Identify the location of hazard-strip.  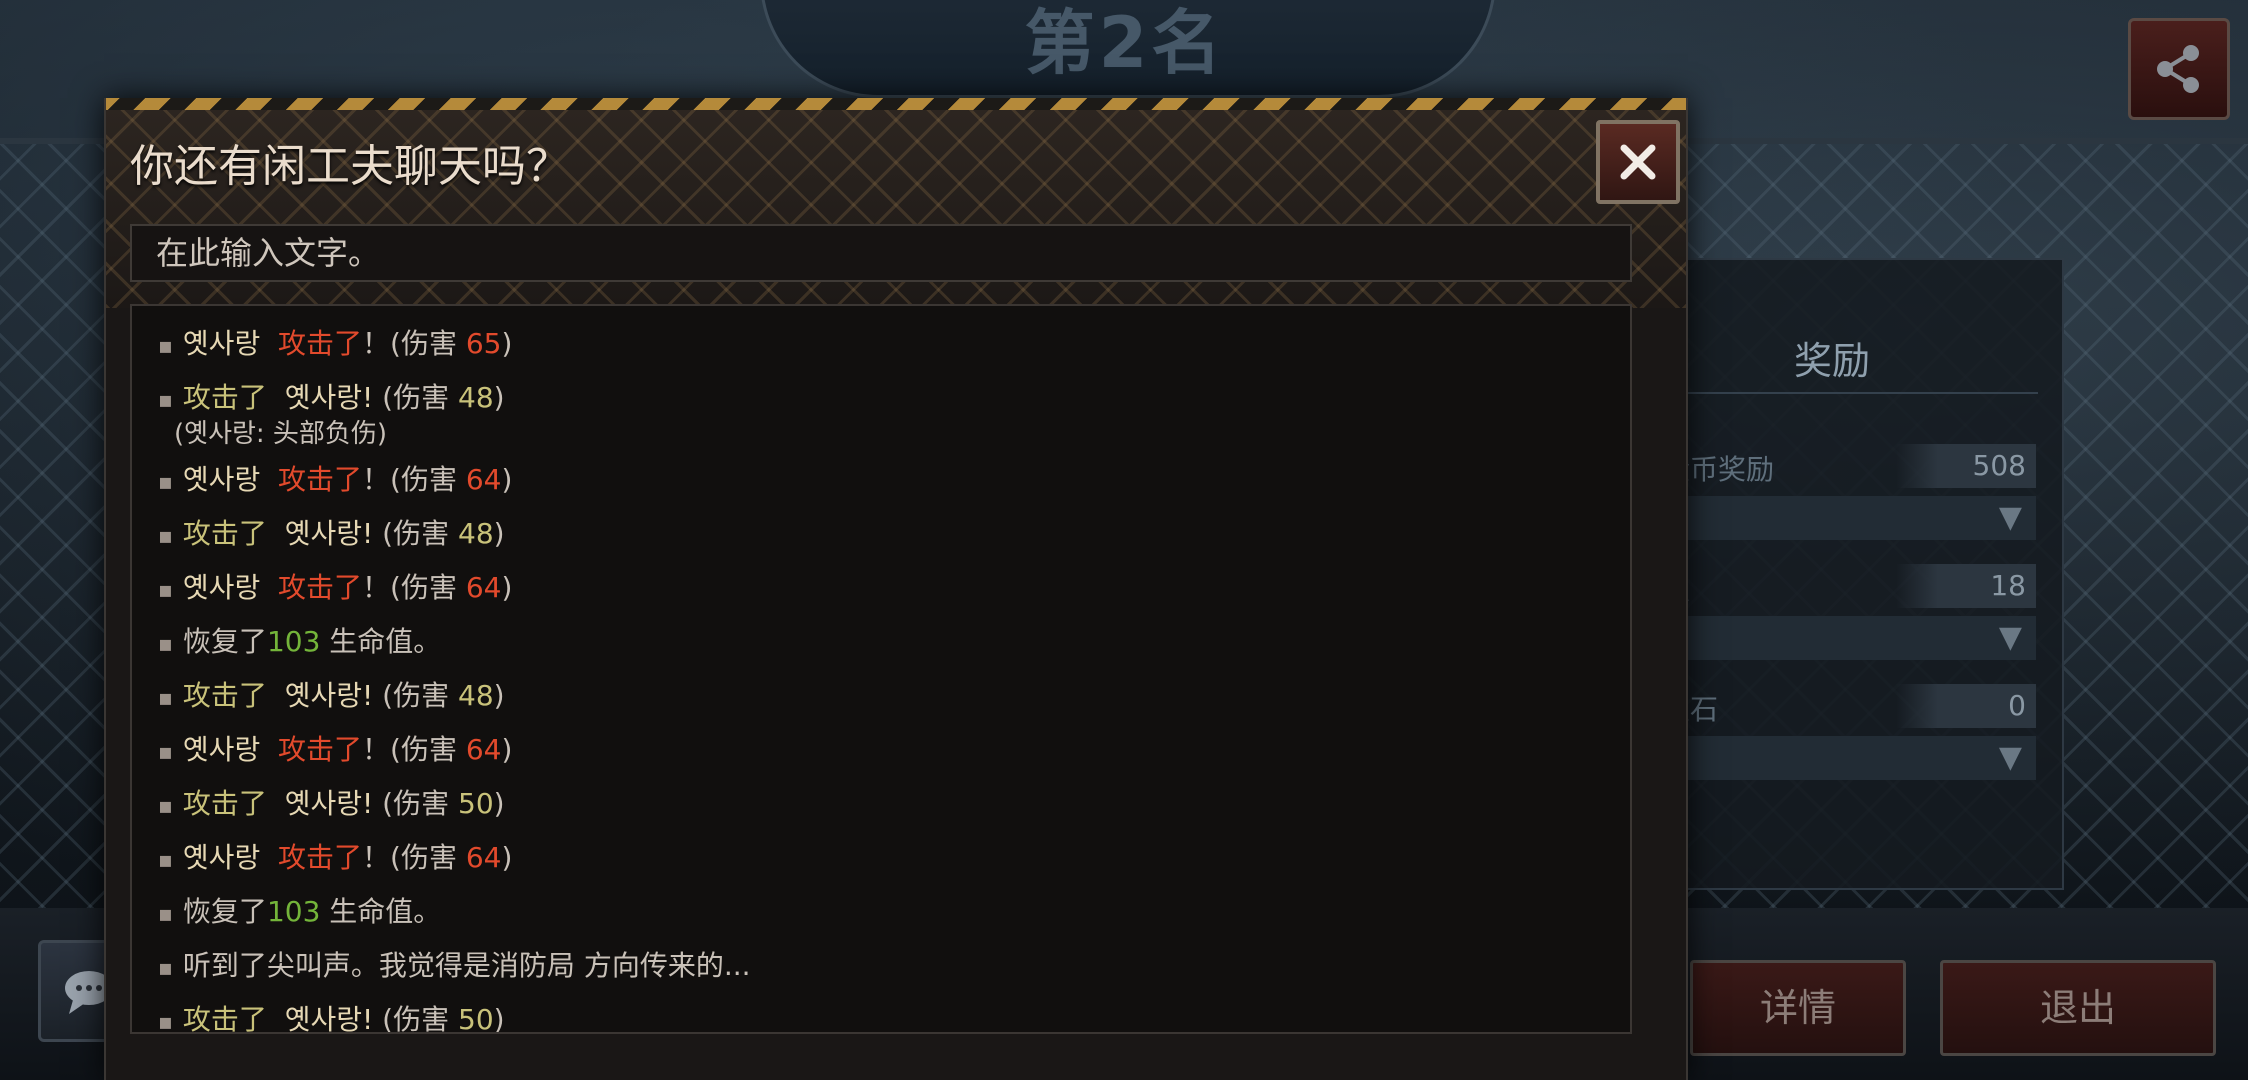
(896, 104).